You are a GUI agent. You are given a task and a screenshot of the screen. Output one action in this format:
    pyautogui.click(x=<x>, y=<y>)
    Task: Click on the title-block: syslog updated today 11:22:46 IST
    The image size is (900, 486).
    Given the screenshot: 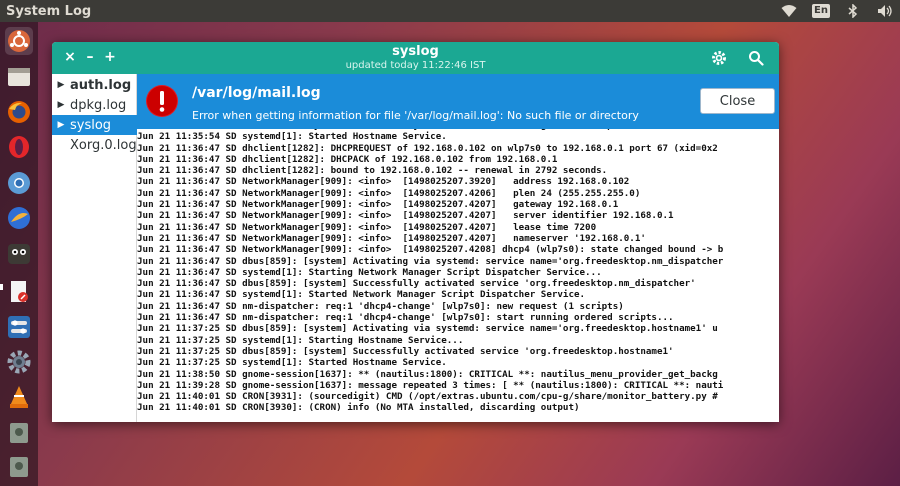 What is the action you would take?
    pyautogui.click(x=415, y=58)
    